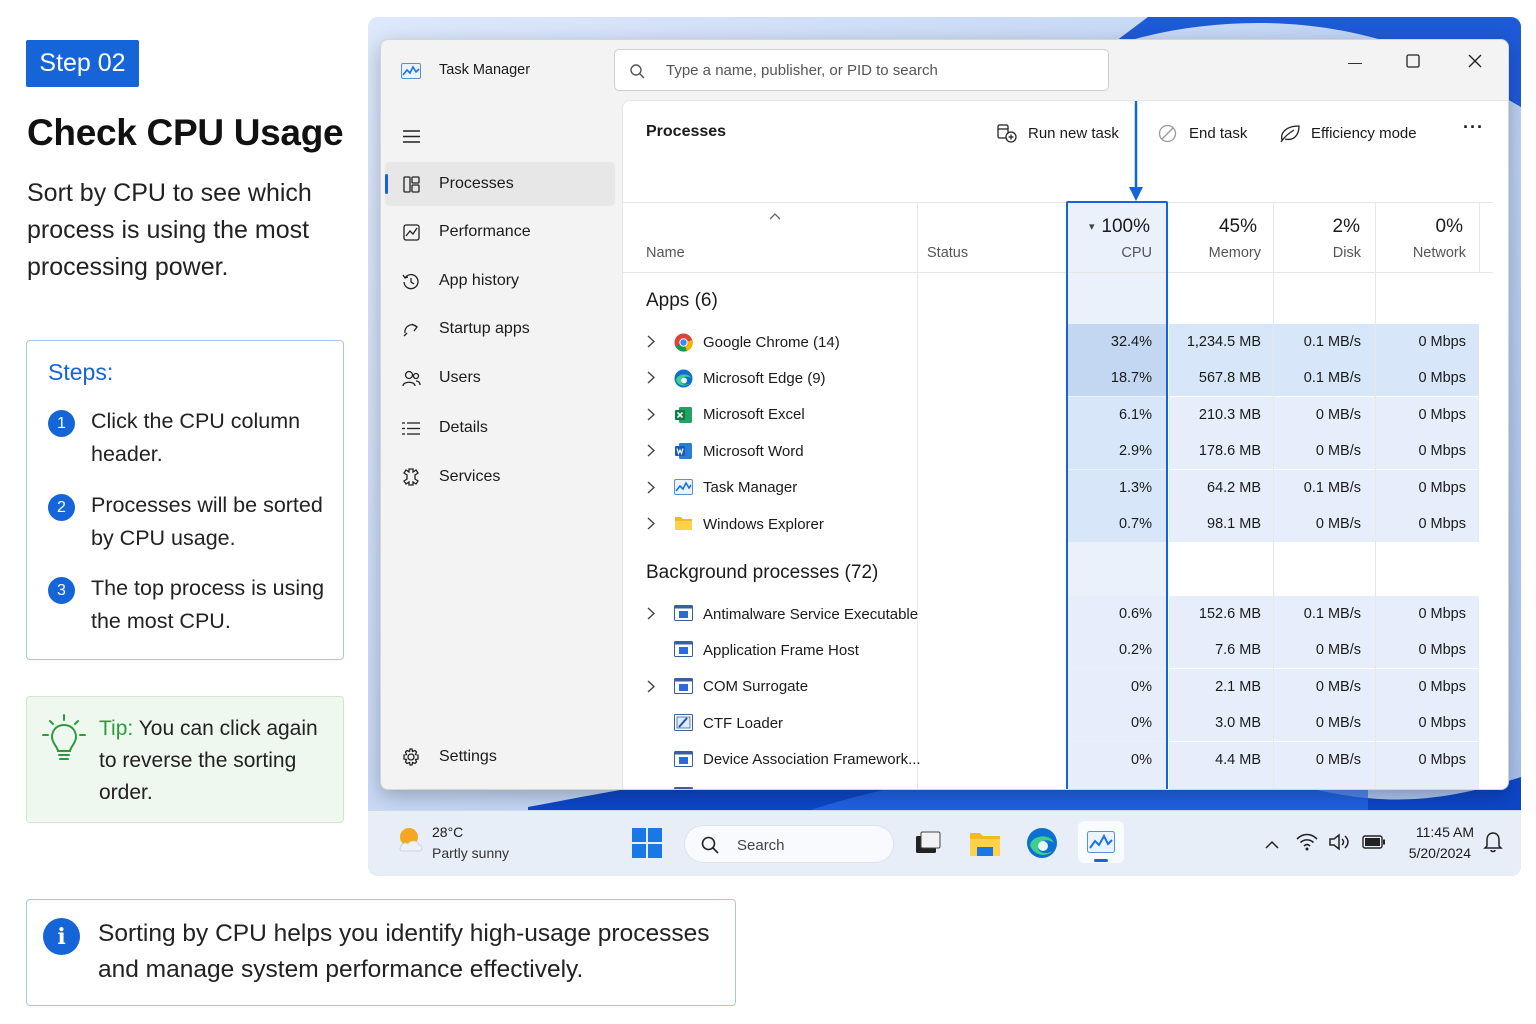 This screenshot has height=1024, width=1536. What do you see at coordinates (500, 329) in the screenshot?
I see `sidebar-item-startup-apps: Startup apps` at bounding box center [500, 329].